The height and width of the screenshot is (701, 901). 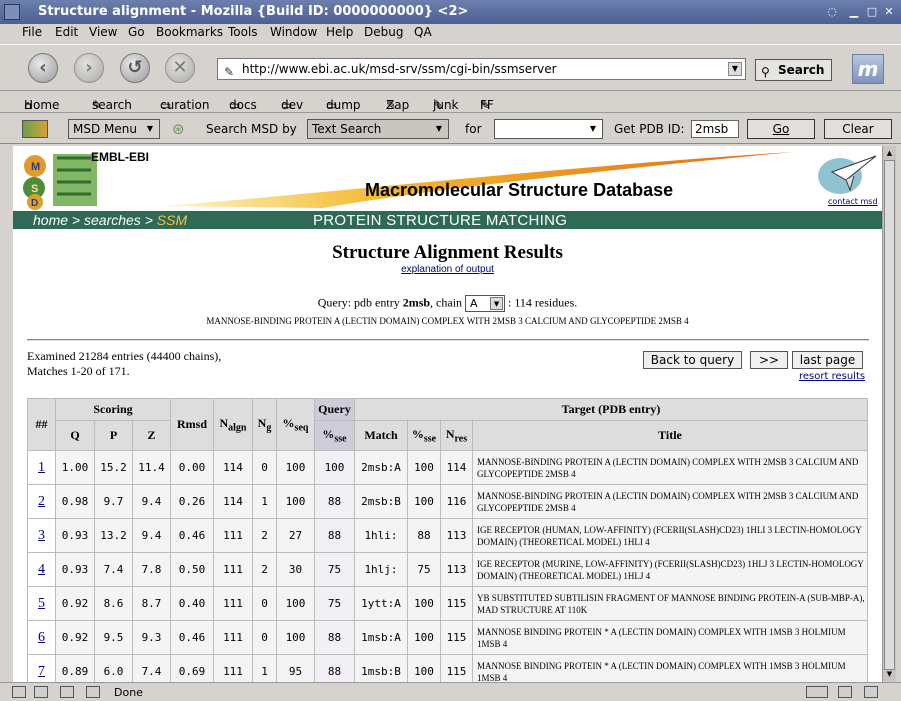 What do you see at coordinates (847, 173) in the screenshot?
I see `paper-plane-icon` at bounding box center [847, 173].